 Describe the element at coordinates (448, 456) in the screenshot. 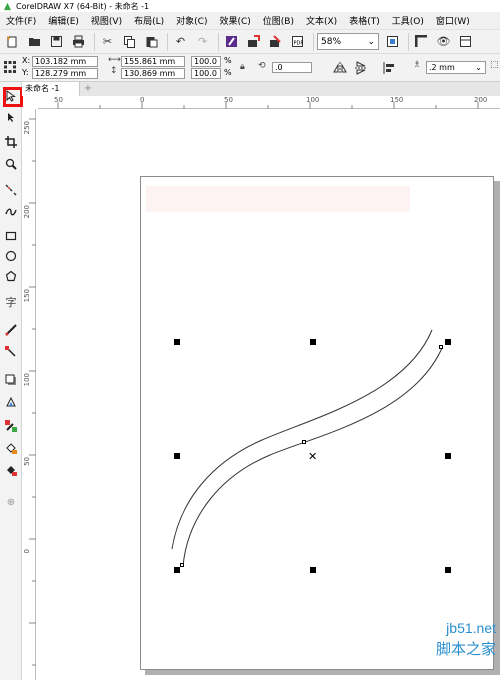

I see `selection-handle-middle-right` at that location.